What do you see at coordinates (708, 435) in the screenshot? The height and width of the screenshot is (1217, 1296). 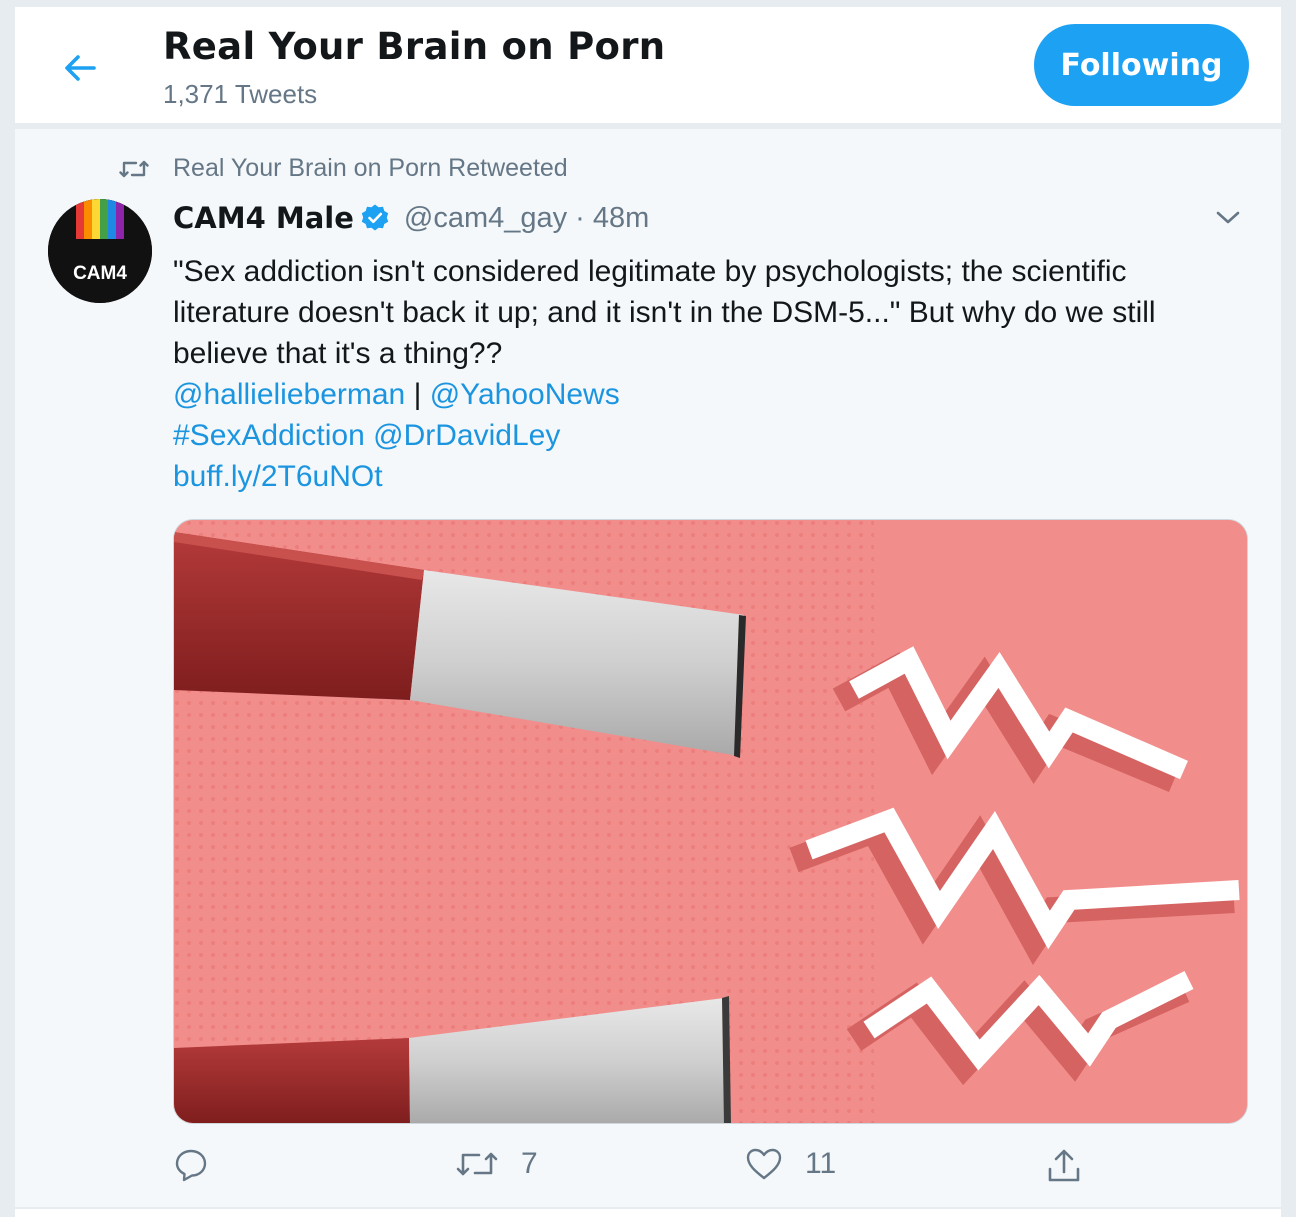 I see `tweet-tags-line: #SexAddiction @DrDavidLey` at bounding box center [708, 435].